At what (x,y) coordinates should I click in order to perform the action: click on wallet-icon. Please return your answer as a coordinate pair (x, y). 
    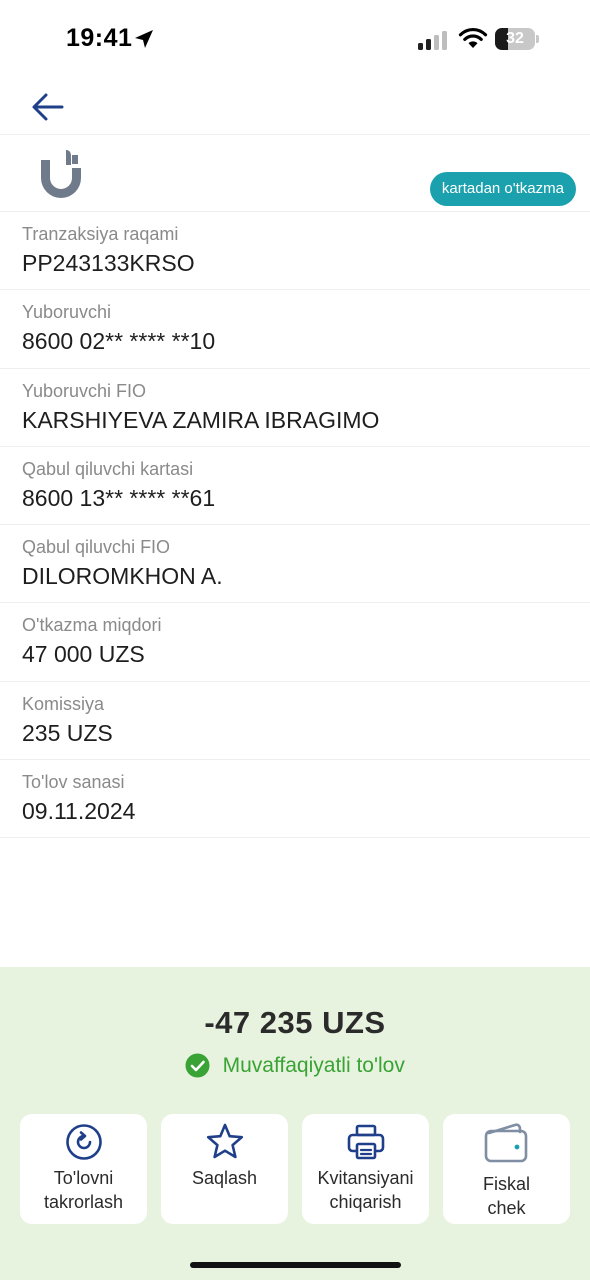
    Looking at the image, I should click on (506, 1143).